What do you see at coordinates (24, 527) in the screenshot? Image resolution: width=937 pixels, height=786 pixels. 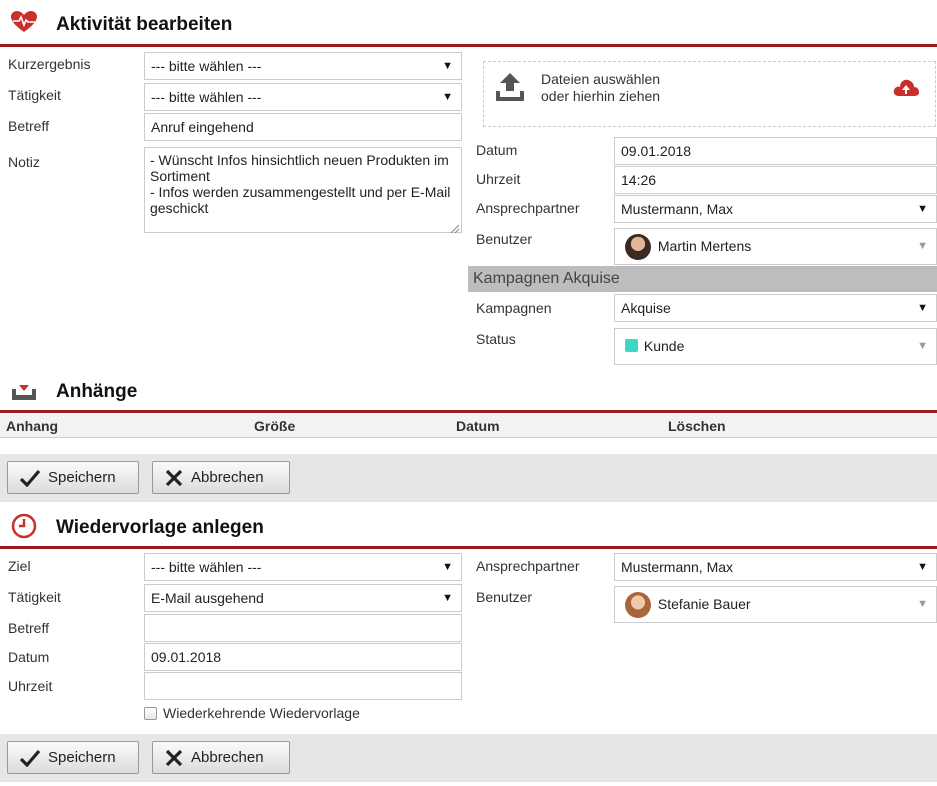 I see `clock-icon` at bounding box center [24, 527].